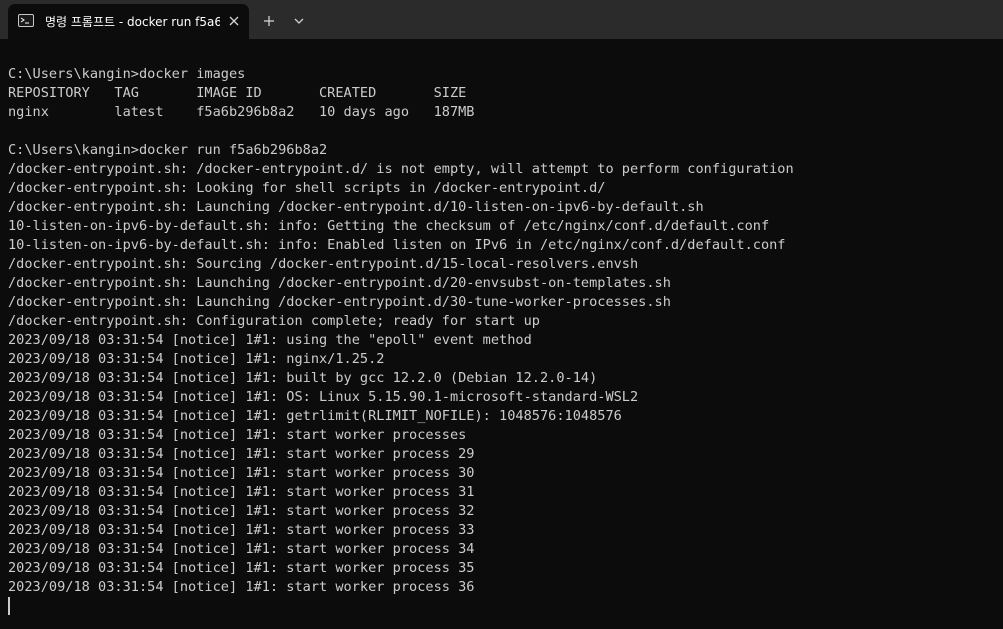 This screenshot has width=1003, height=629. I want to click on close-icon, so click(234, 21).